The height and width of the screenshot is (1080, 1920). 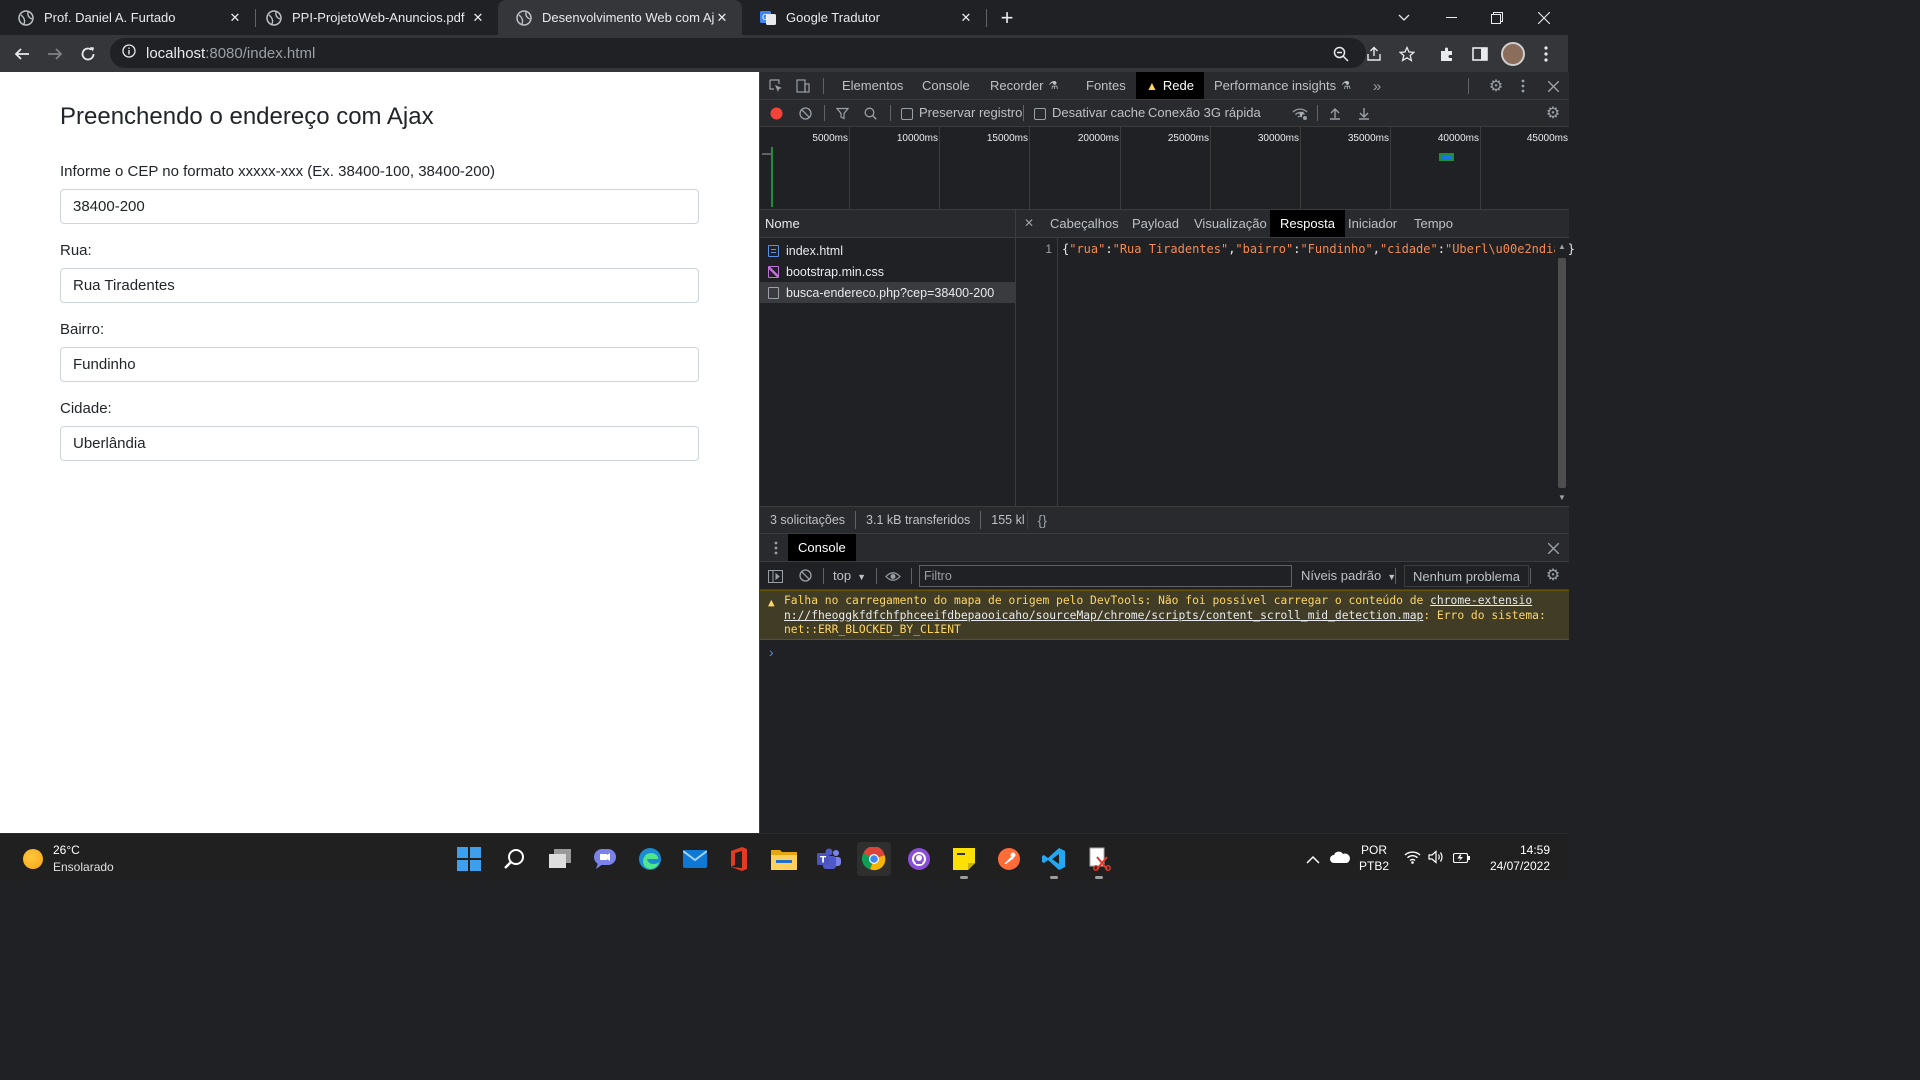 What do you see at coordinates (805, 113) in the screenshot?
I see `clear-icon` at bounding box center [805, 113].